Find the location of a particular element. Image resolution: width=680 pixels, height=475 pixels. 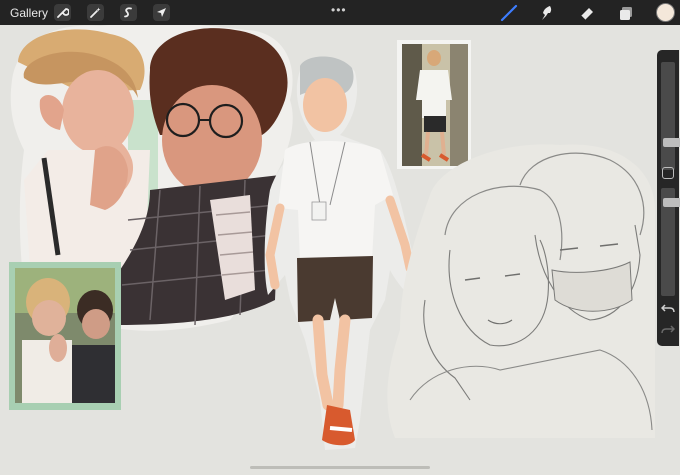

transform-arrow-icon is located at coordinates (161, 12).